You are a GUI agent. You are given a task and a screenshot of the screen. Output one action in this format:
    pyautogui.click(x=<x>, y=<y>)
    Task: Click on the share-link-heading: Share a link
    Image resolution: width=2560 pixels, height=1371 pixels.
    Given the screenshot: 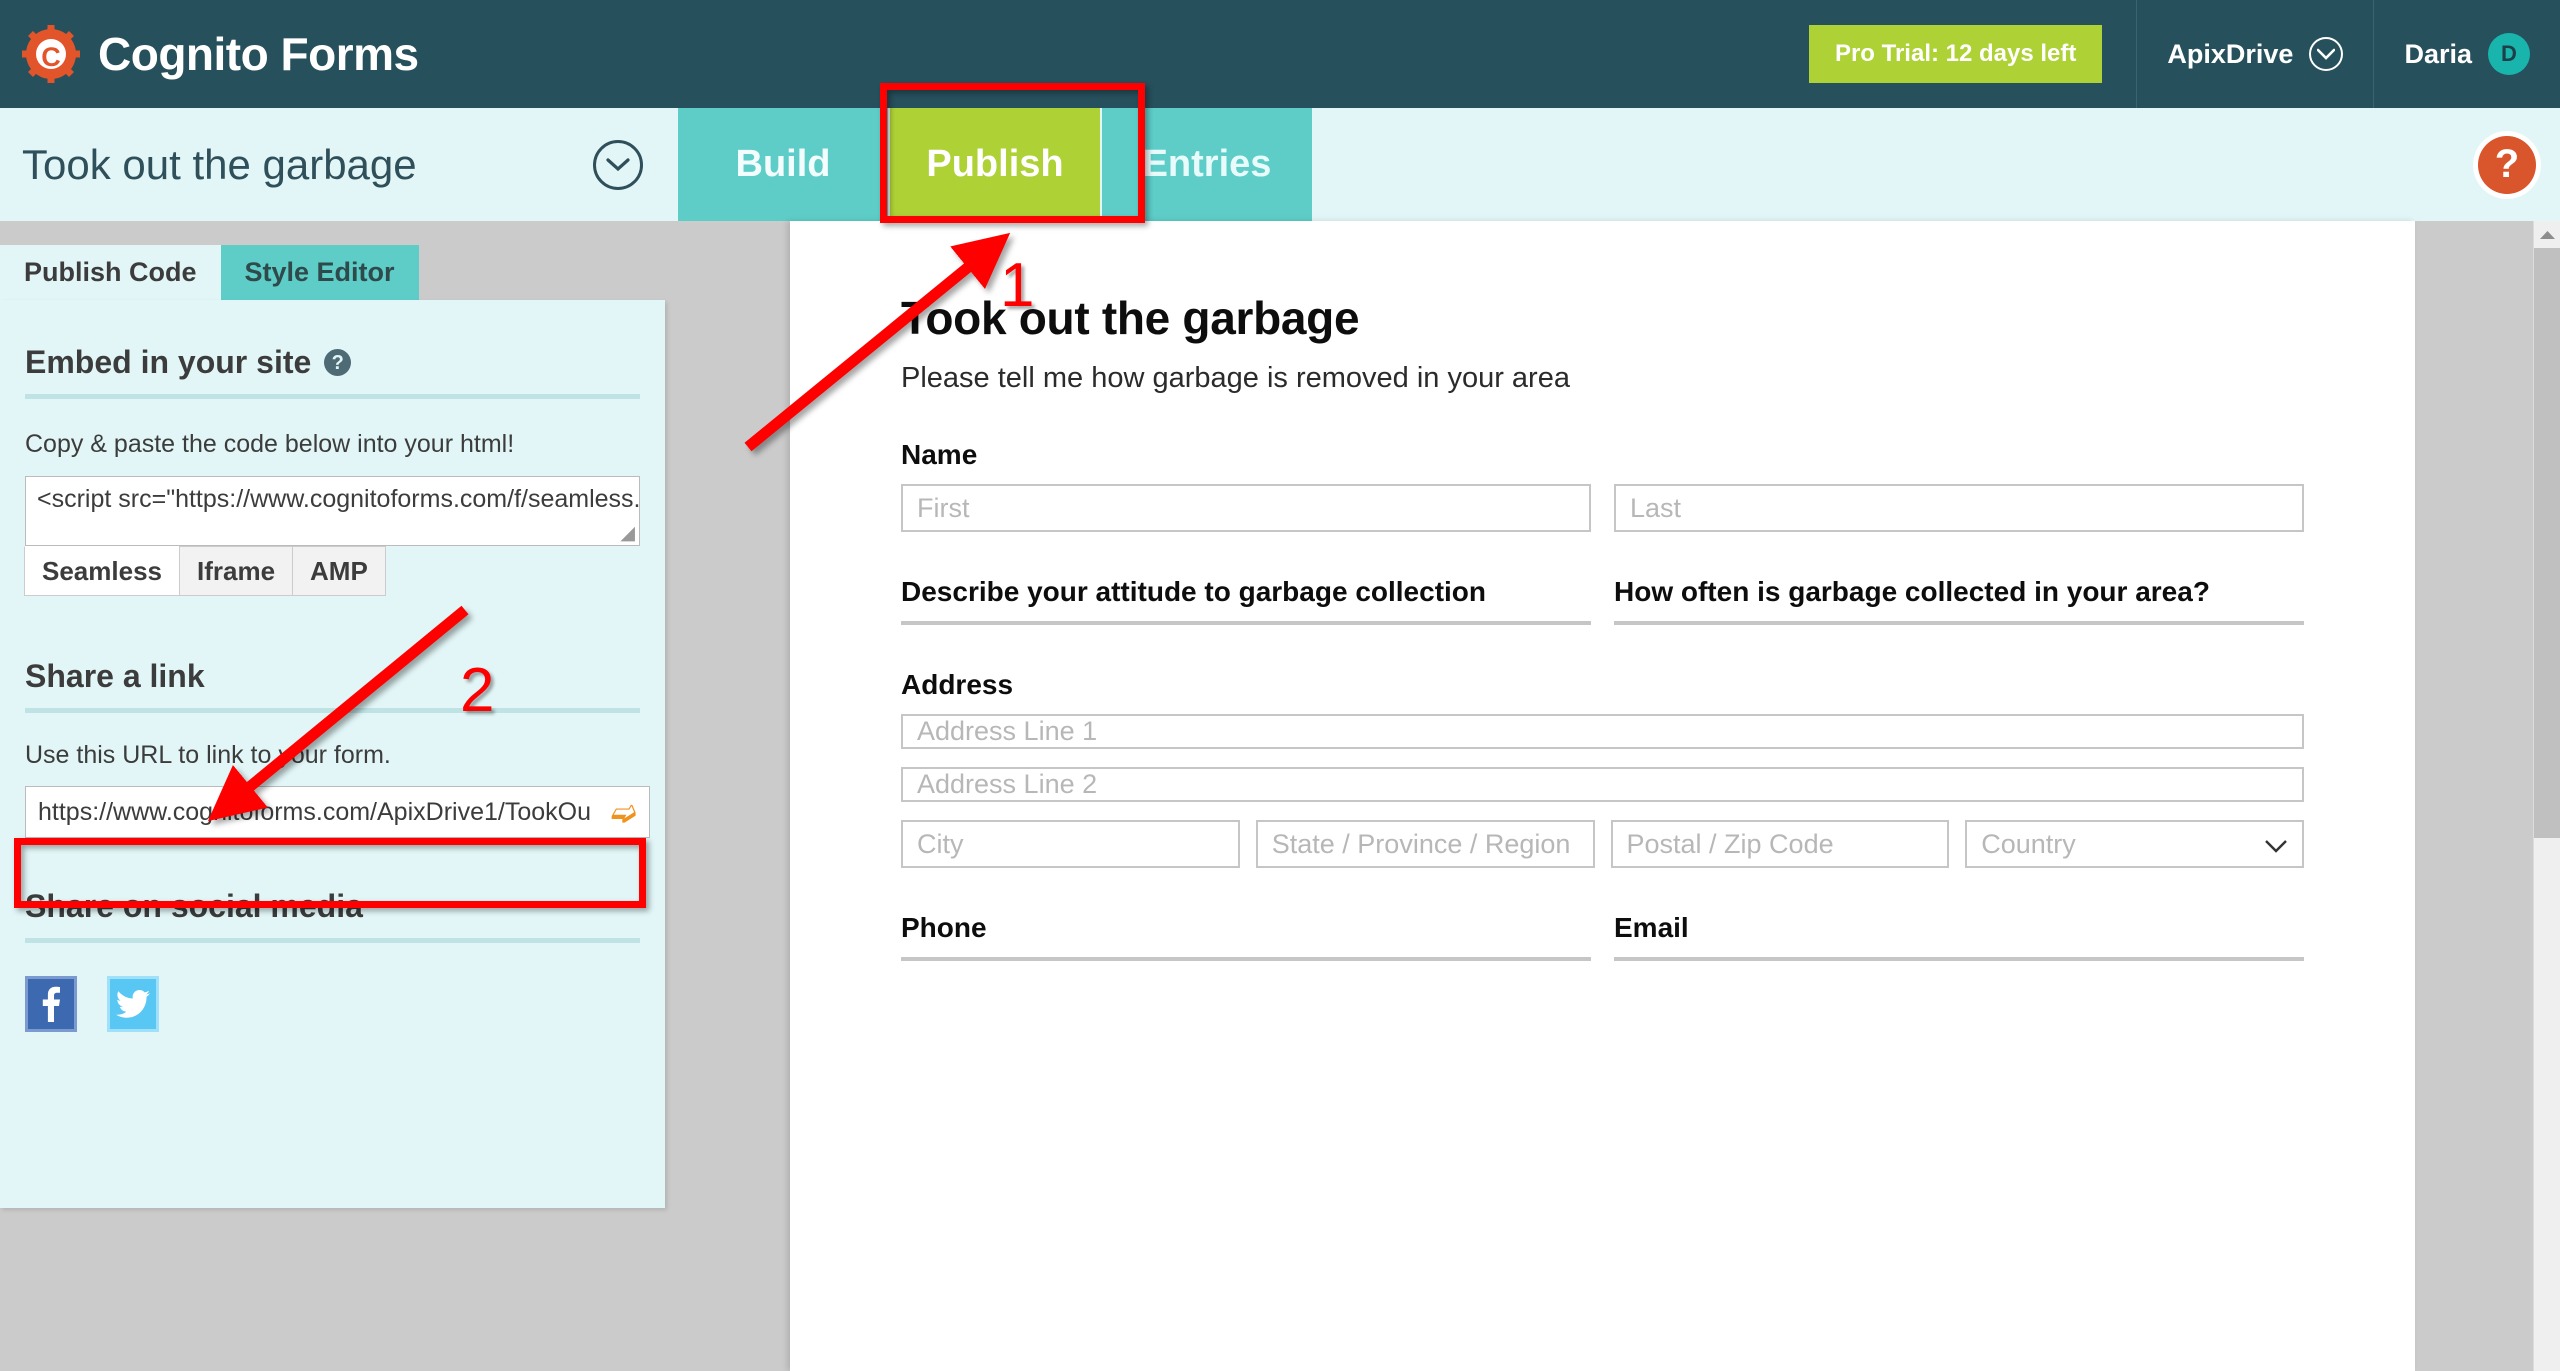 What is the action you would take?
    pyautogui.click(x=332, y=645)
    